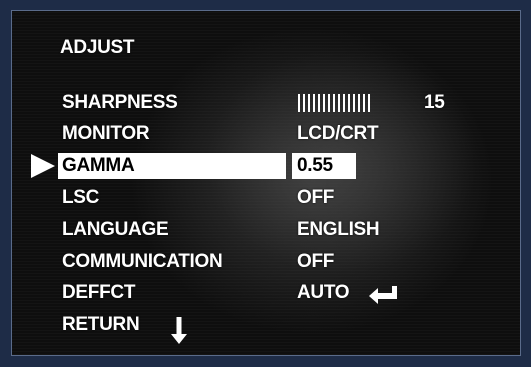 This screenshot has height=367, width=531. I want to click on selection-cursor-icon, so click(43, 166).